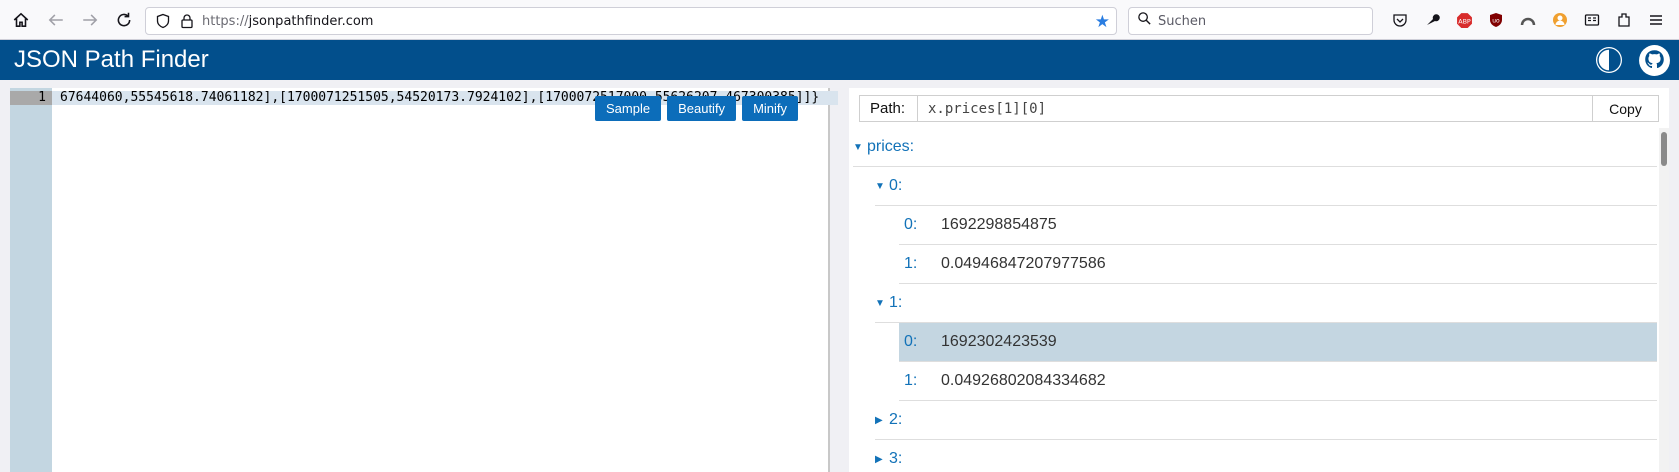  What do you see at coordinates (1250, 21) in the screenshot?
I see `search-bar: Suchen` at bounding box center [1250, 21].